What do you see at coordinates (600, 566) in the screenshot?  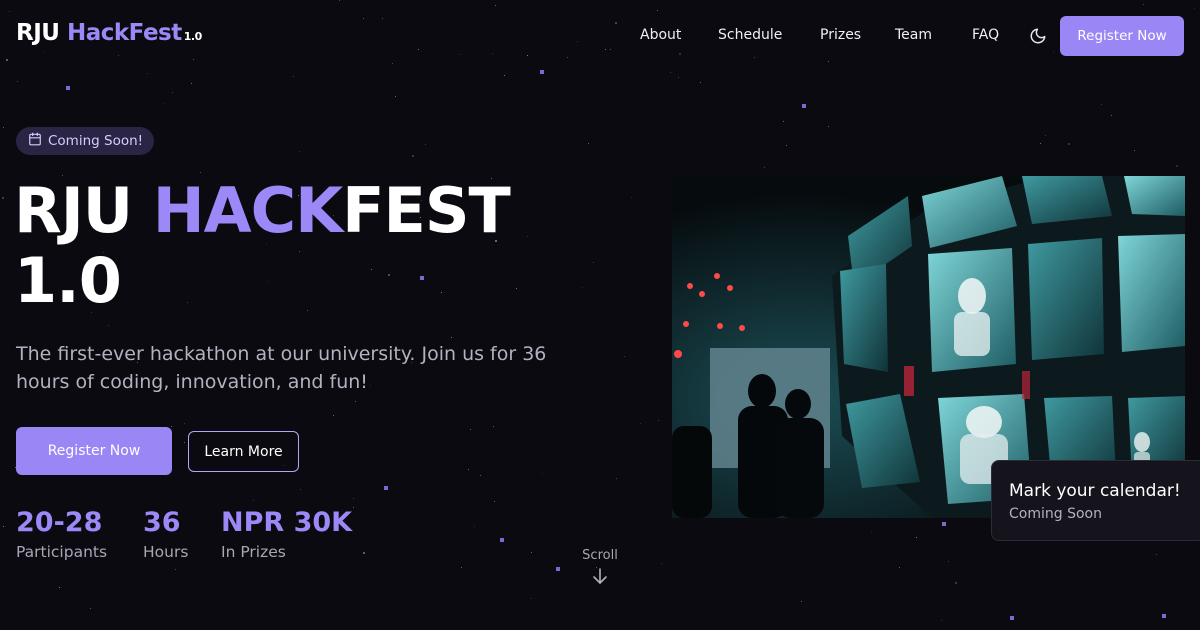 I see `scroll-indicator: Scroll` at bounding box center [600, 566].